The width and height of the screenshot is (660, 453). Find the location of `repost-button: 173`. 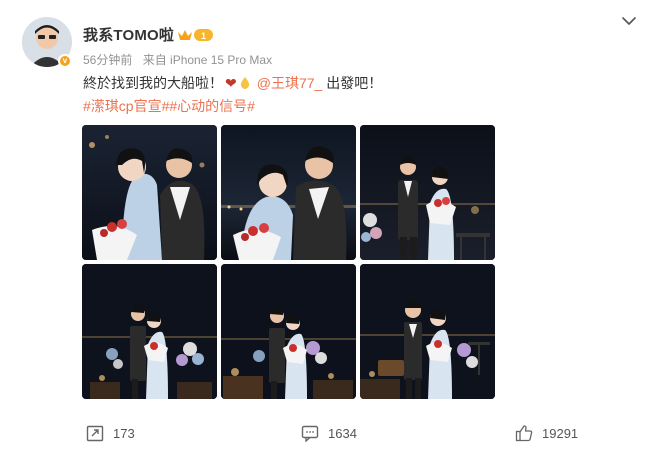

repost-button: 173 is located at coordinates (110, 433).